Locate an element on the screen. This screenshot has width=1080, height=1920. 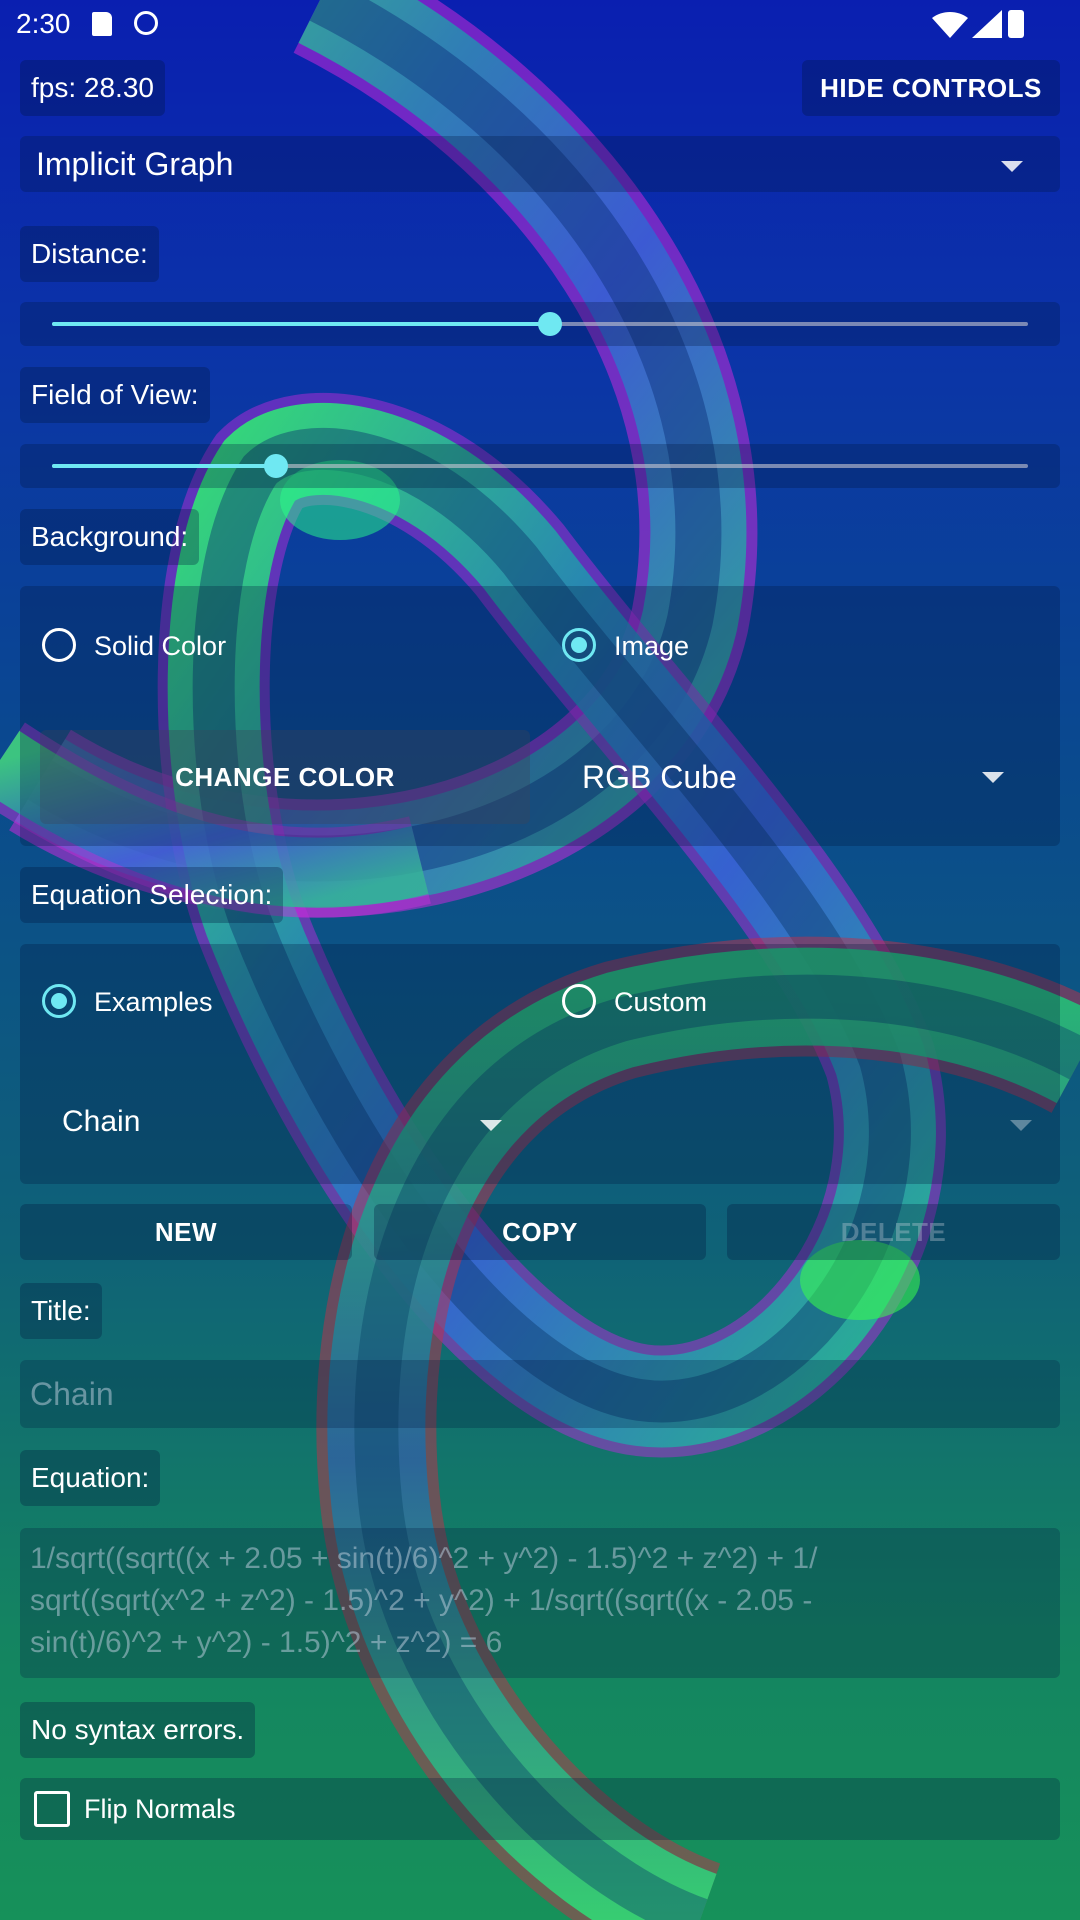
wifi-icon is located at coordinates (950, 27).